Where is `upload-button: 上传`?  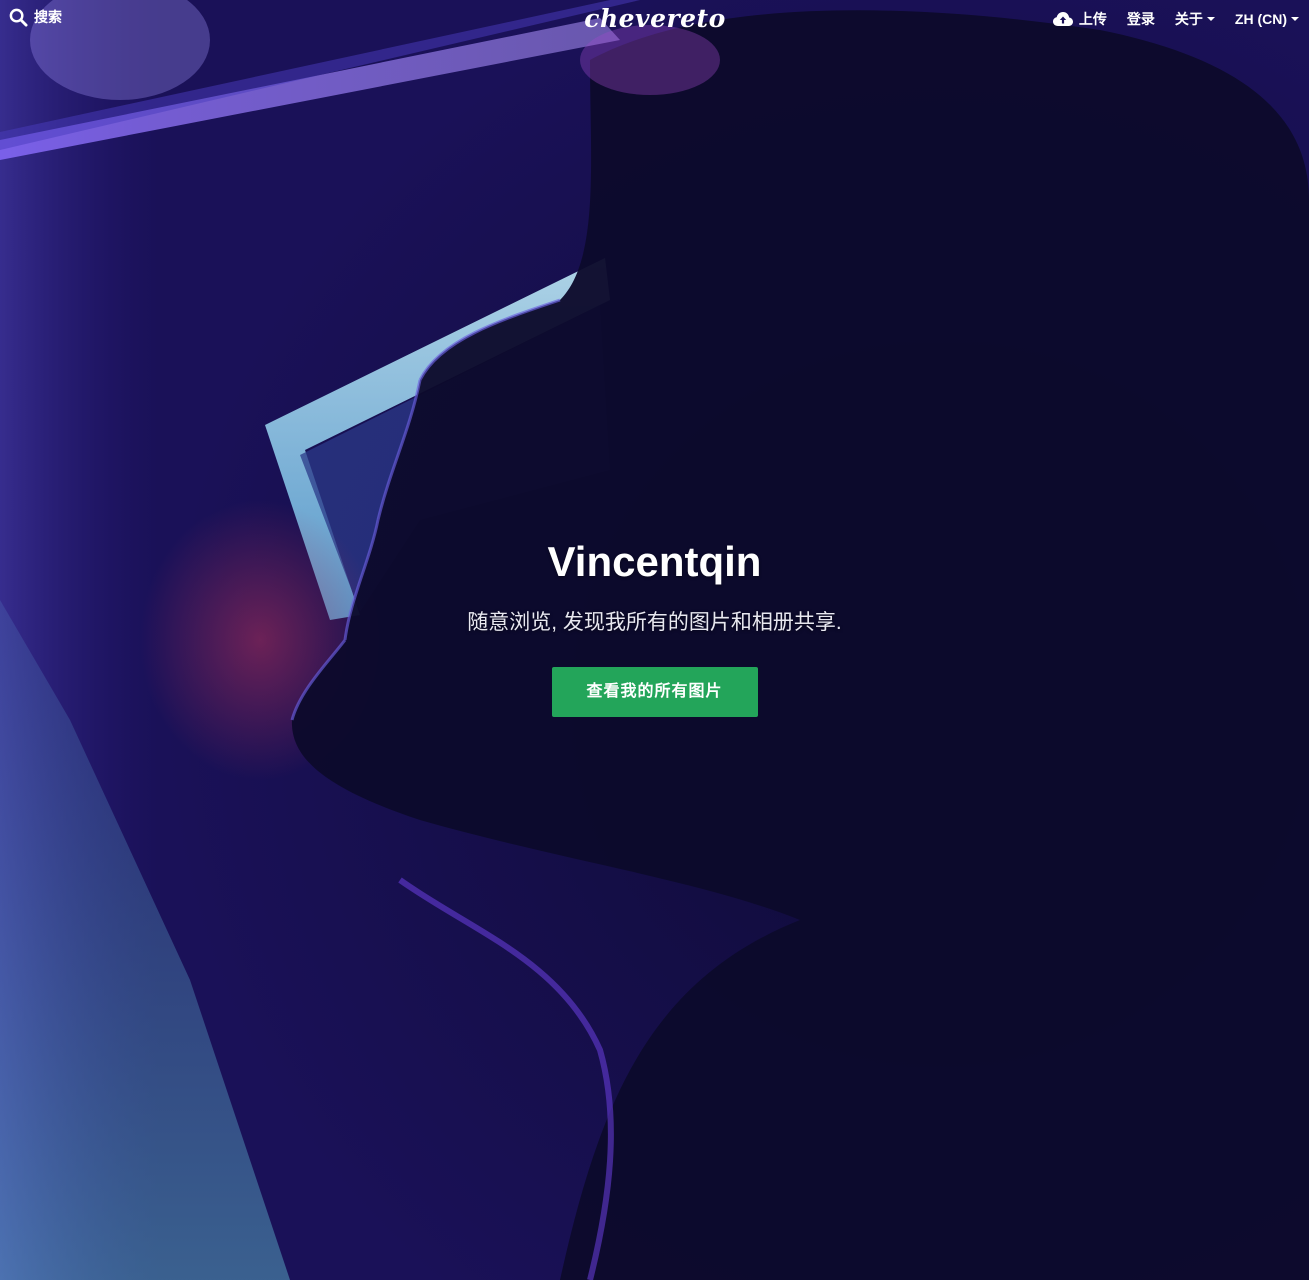
upload-button: 上传 is located at coordinates (1079, 19).